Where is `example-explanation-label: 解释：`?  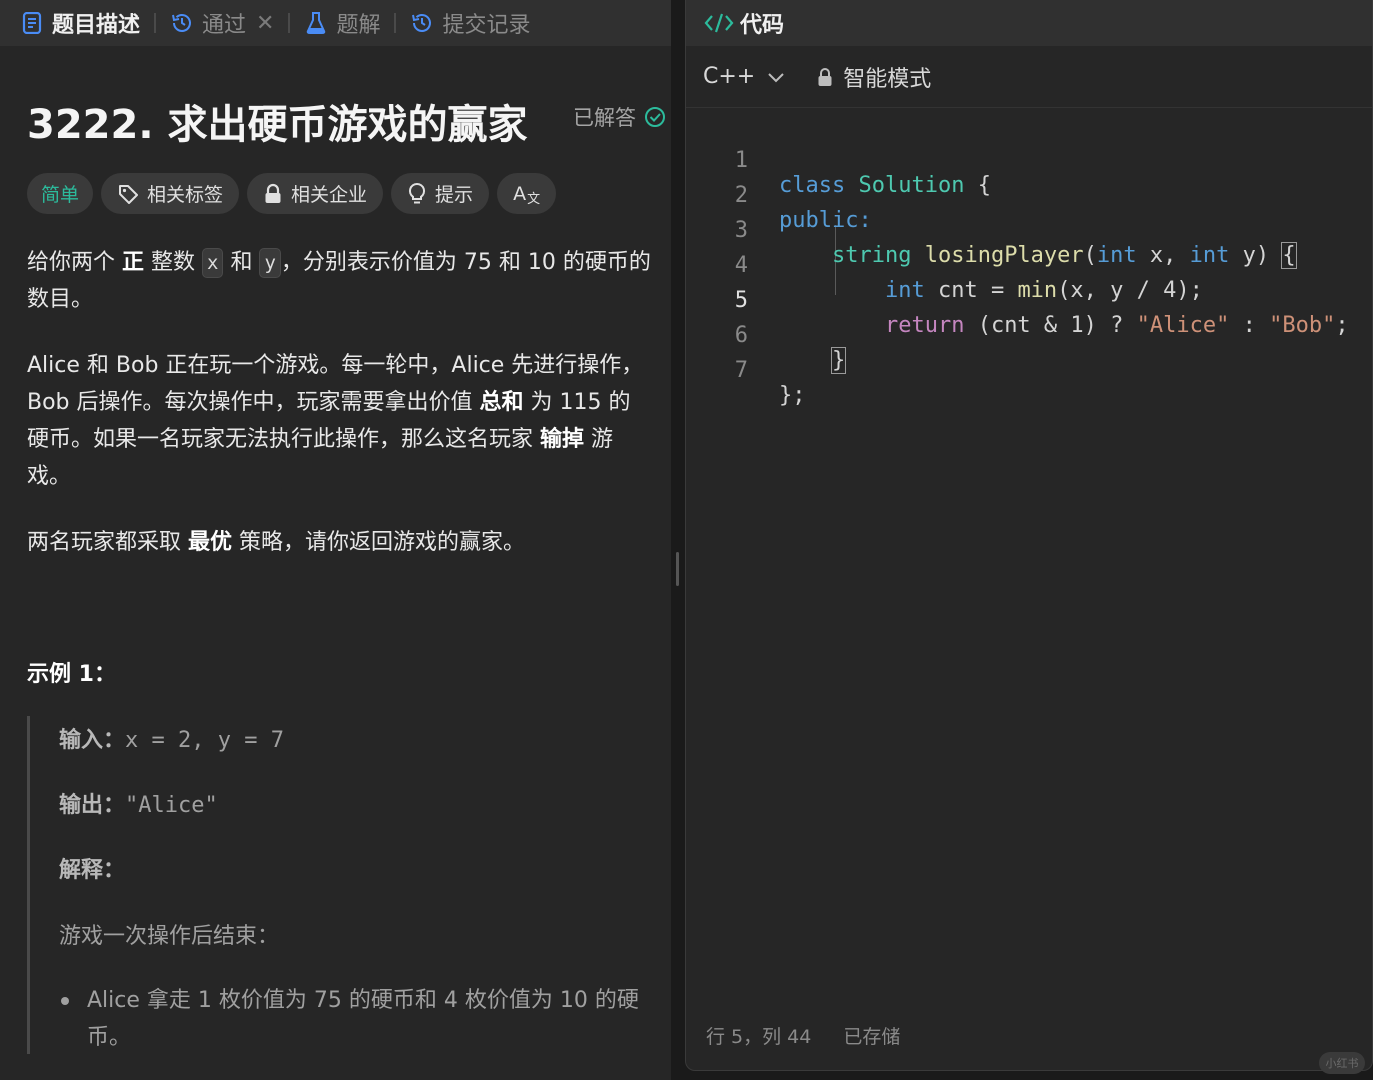 example-explanation-label: 解释： is located at coordinates (92, 868).